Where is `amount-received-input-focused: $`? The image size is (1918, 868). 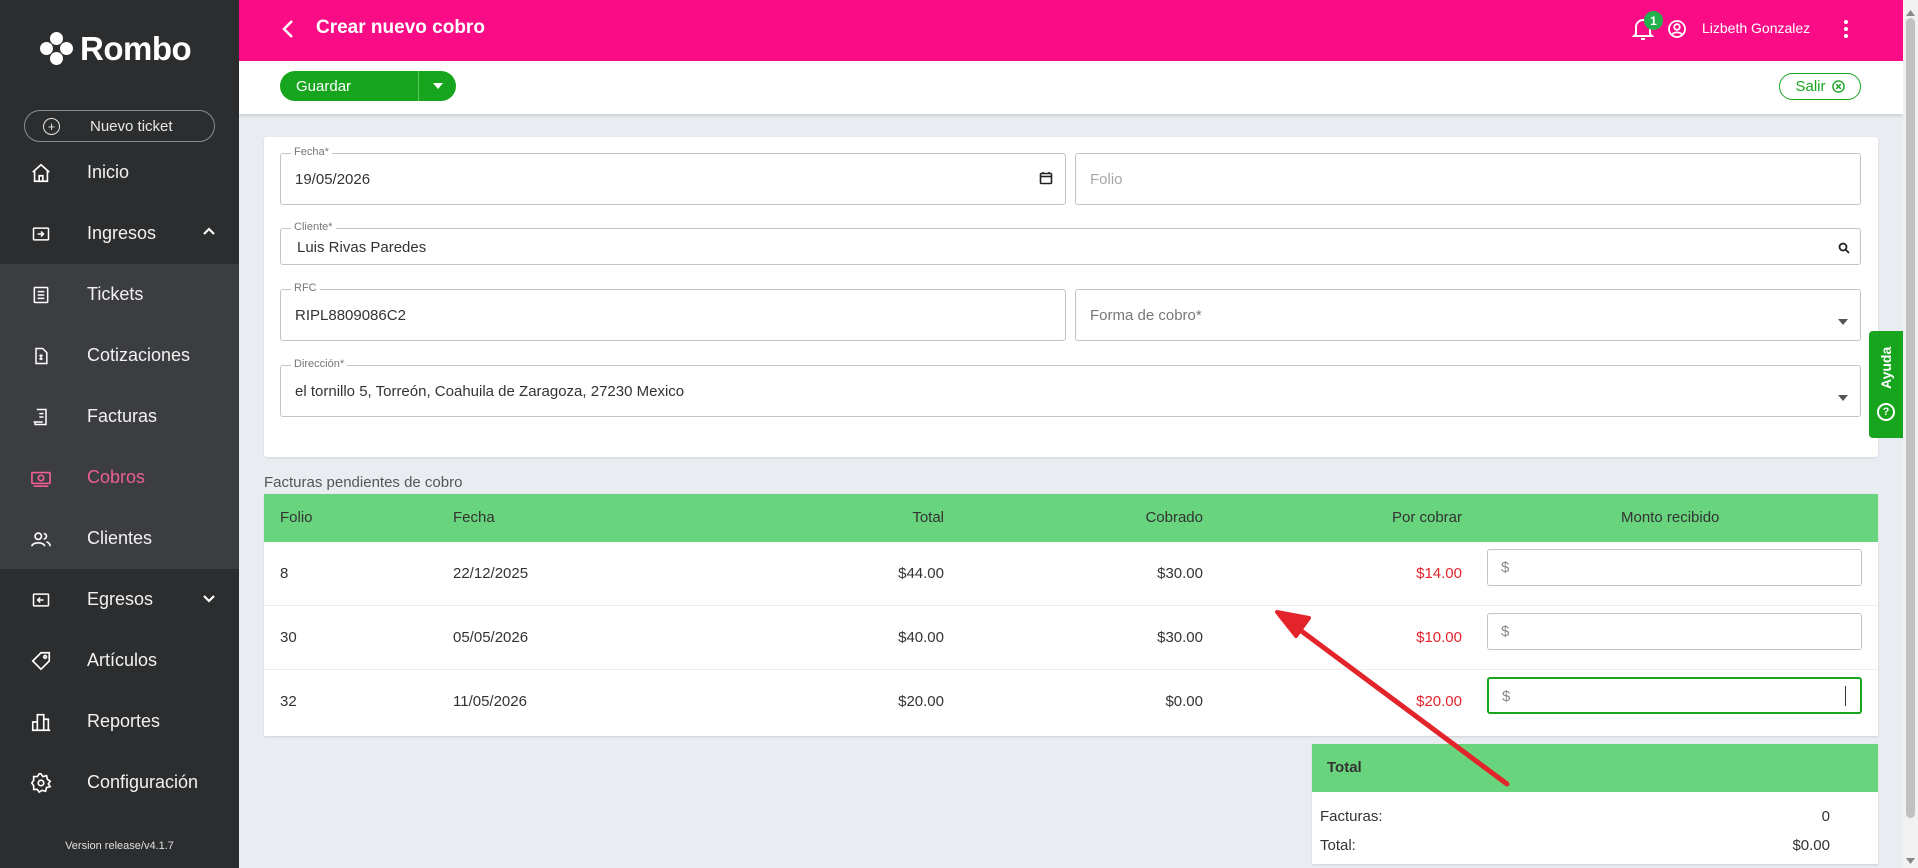
amount-received-input-focused: $ is located at coordinates (1674, 695).